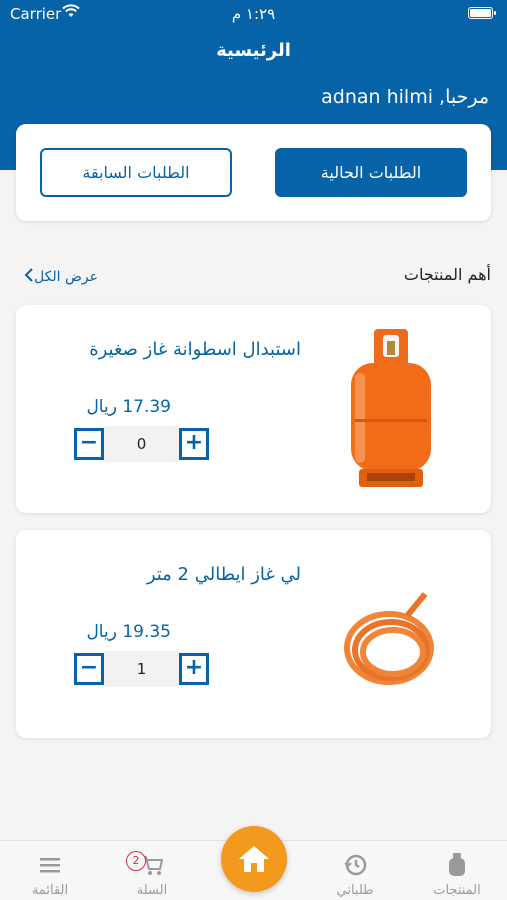  I want to click on menu-icon, so click(50, 865).